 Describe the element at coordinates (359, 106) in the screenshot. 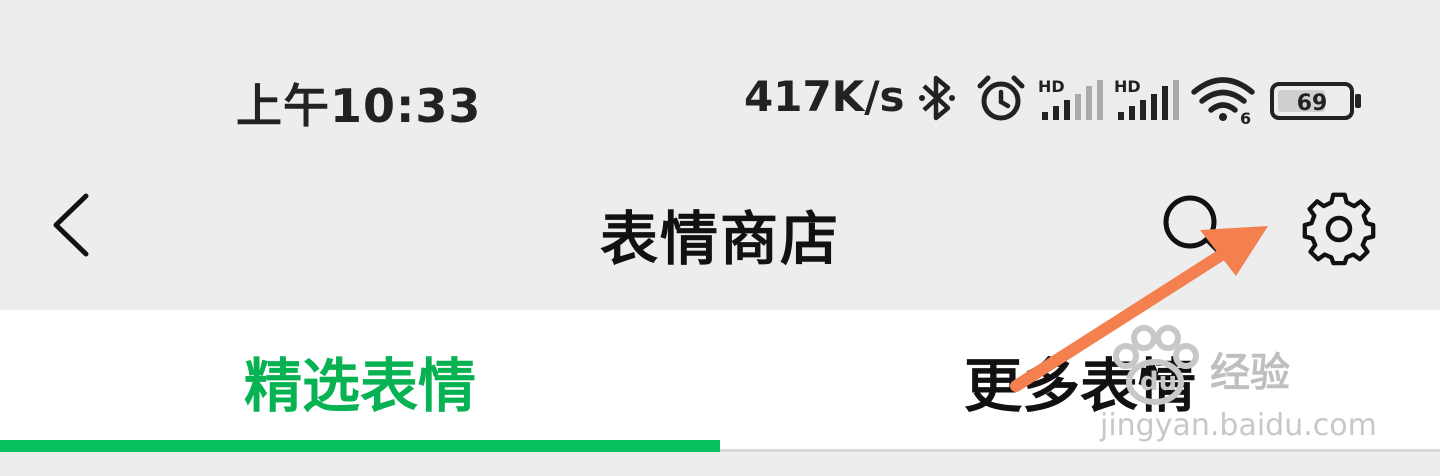

I see `status-time: 上午10:33` at that location.